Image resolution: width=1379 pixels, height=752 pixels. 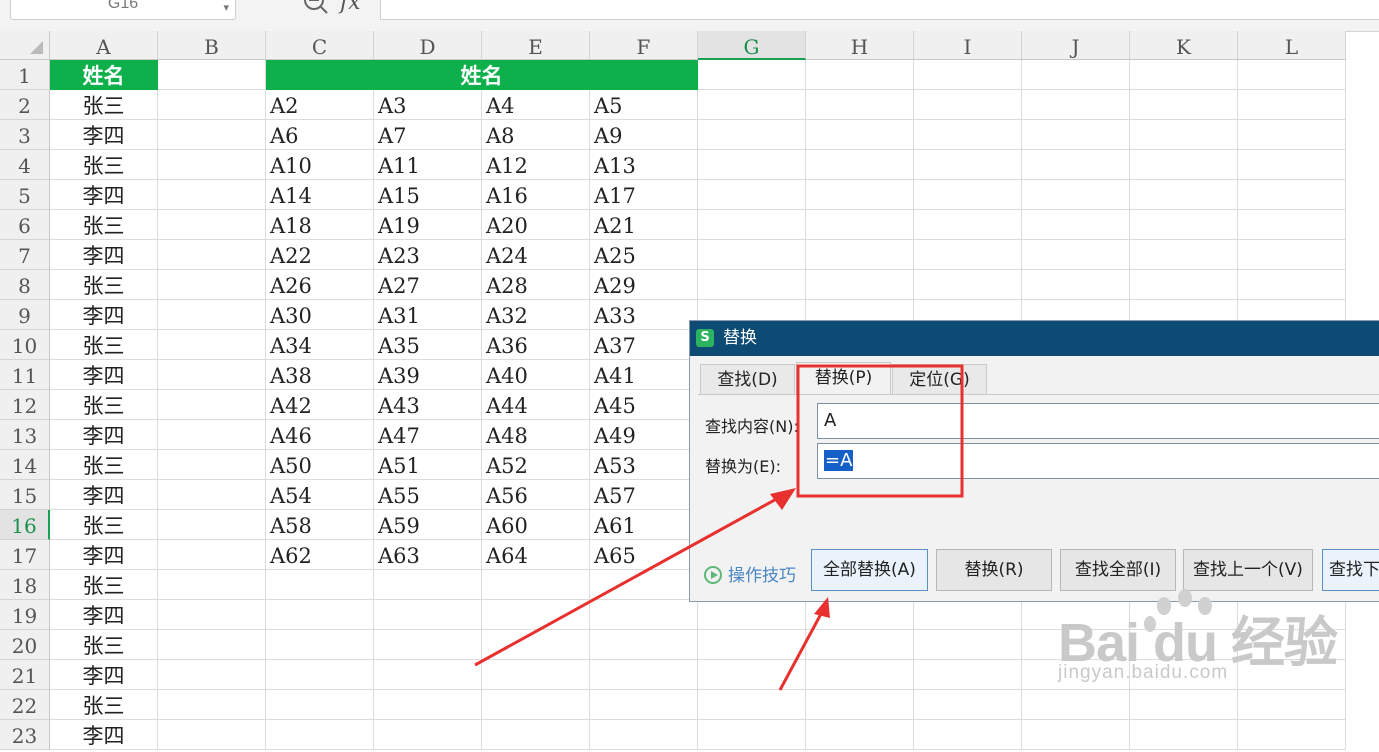 What do you see at coordinates (968, 225) in the screenshot?
I see `cell-i6` at bounding box center [968, 225].